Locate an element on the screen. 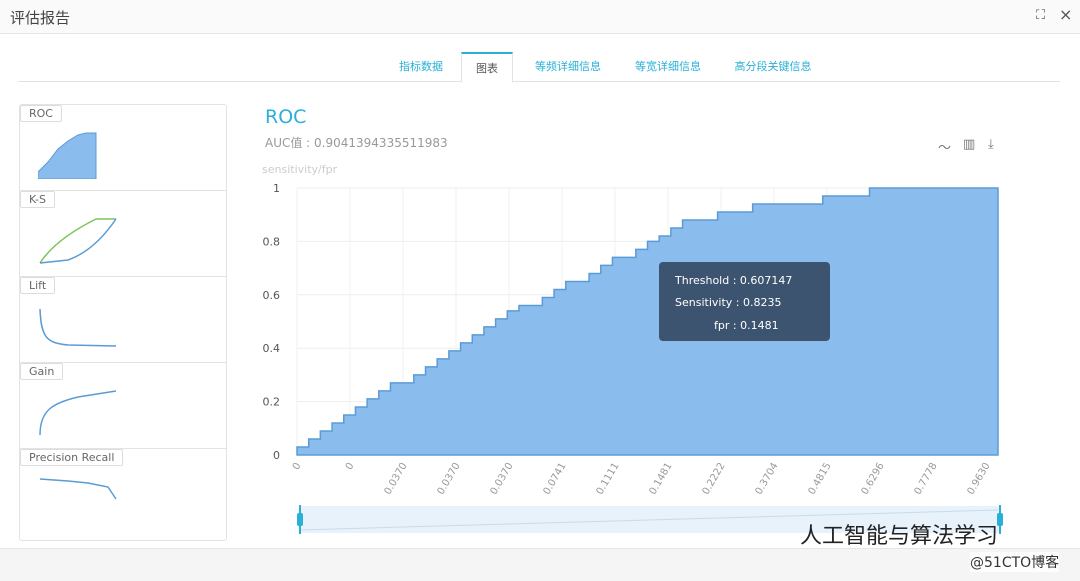 This screenshot has width=1080, height=581. tooltip-sensitivity: Sensitivity : 0.8235 is located at coordinates (728, 302).